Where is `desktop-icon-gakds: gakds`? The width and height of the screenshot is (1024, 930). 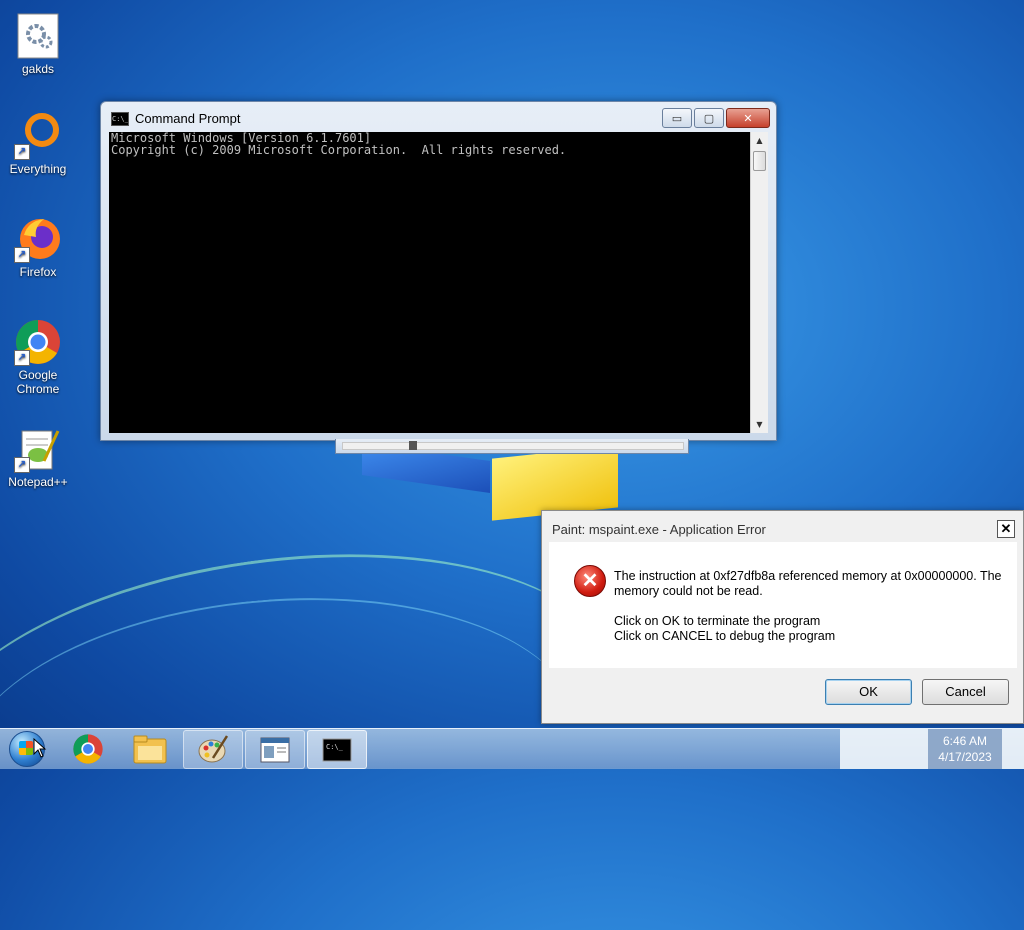
desktop-icon-gakds: gakds is located at coordinates (38, 44).